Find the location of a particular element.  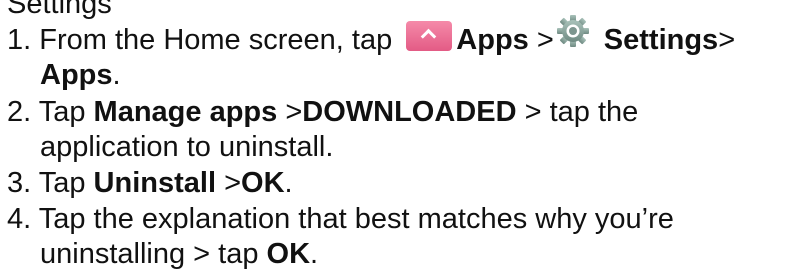

cropped-heading-text: Settings is located at coordinates (59, 10).